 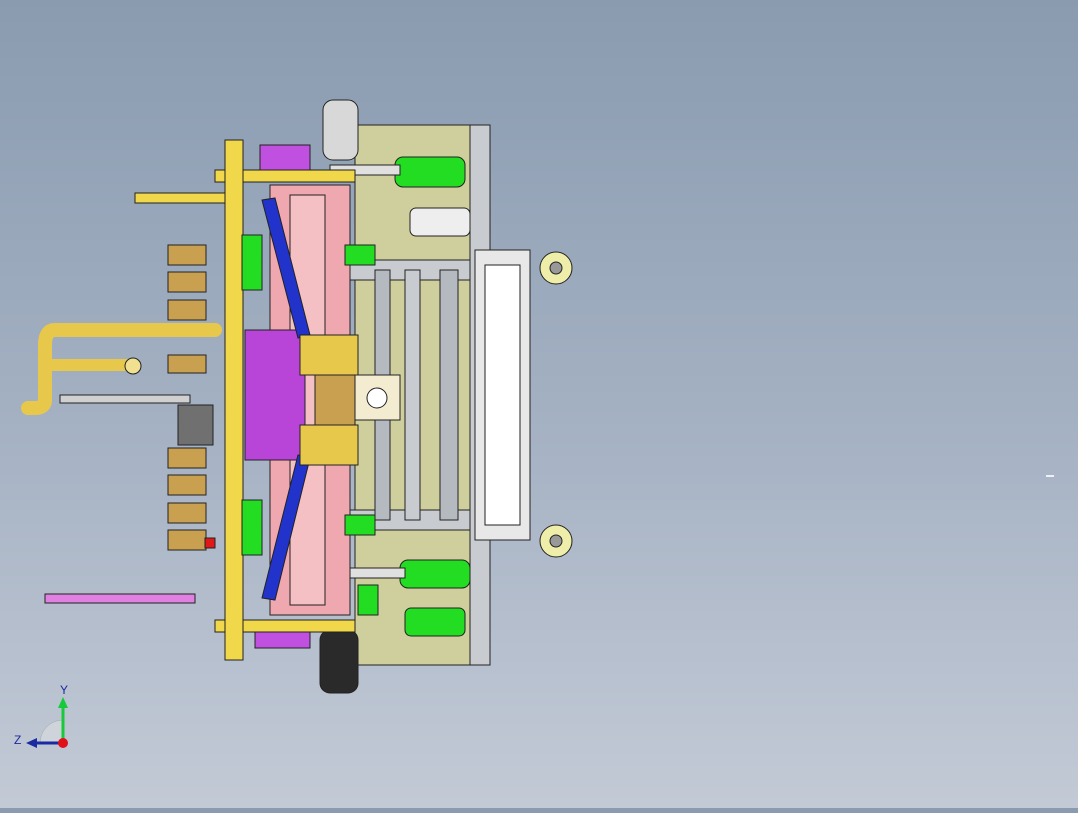 I want to click on toggle-clamp-middle, so click(x=125, y=399).